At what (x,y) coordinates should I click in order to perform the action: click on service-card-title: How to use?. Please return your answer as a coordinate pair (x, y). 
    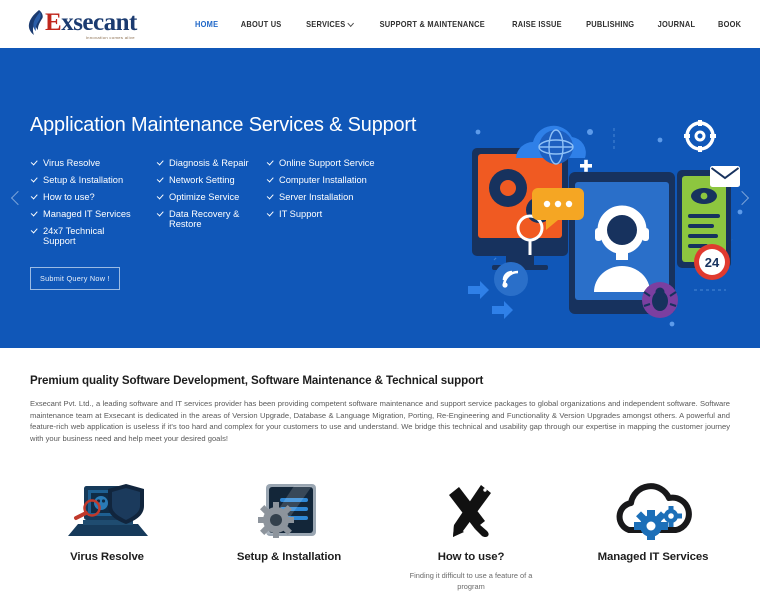
    Looking at the image, I should click on (471, 557).